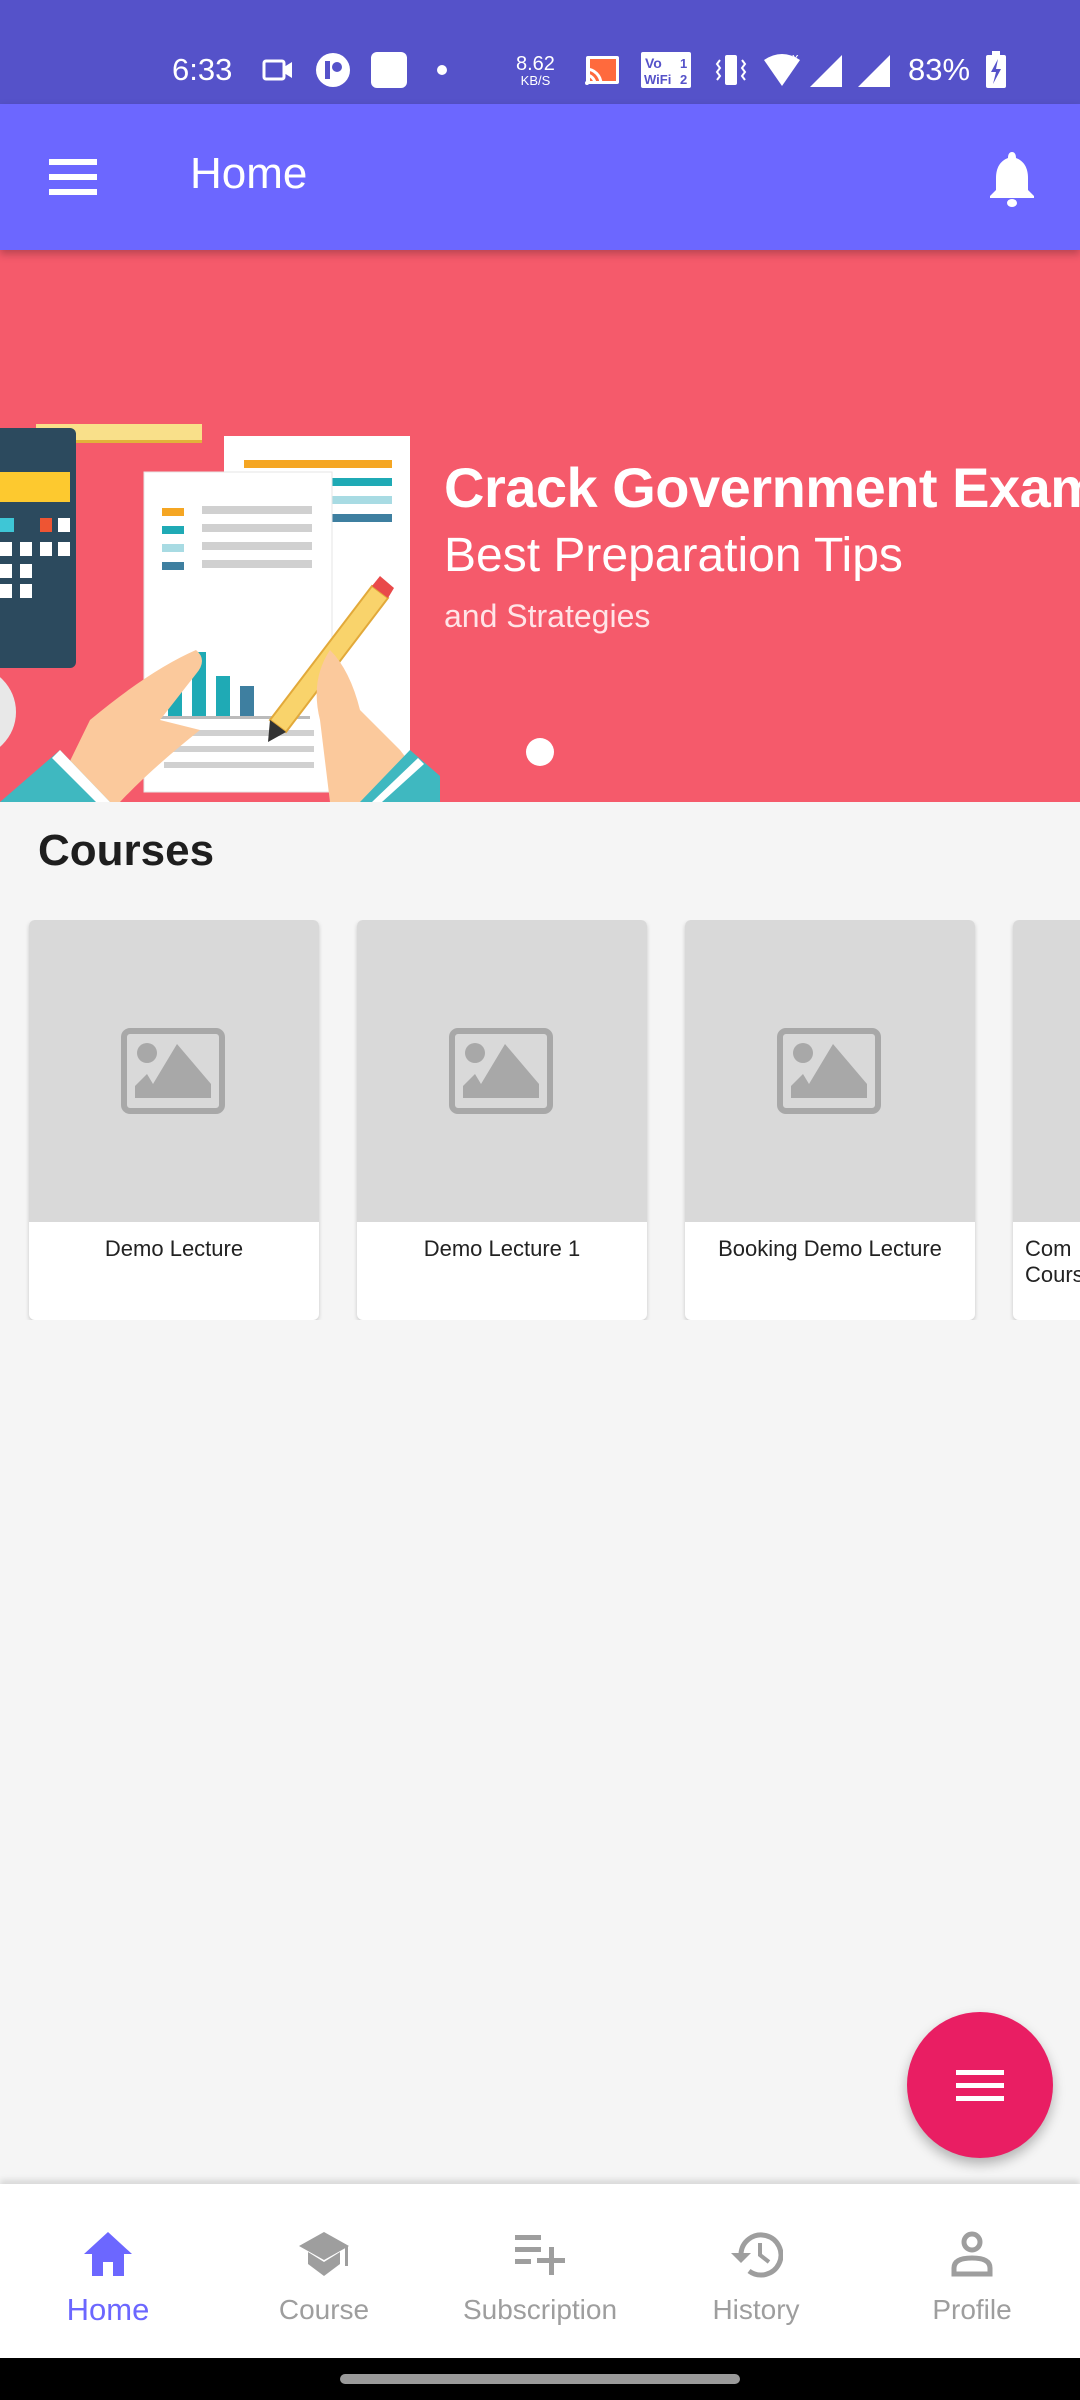  I want to click on bottom-navigation: Home Course Subscription History Profile, so click(540, 2271).